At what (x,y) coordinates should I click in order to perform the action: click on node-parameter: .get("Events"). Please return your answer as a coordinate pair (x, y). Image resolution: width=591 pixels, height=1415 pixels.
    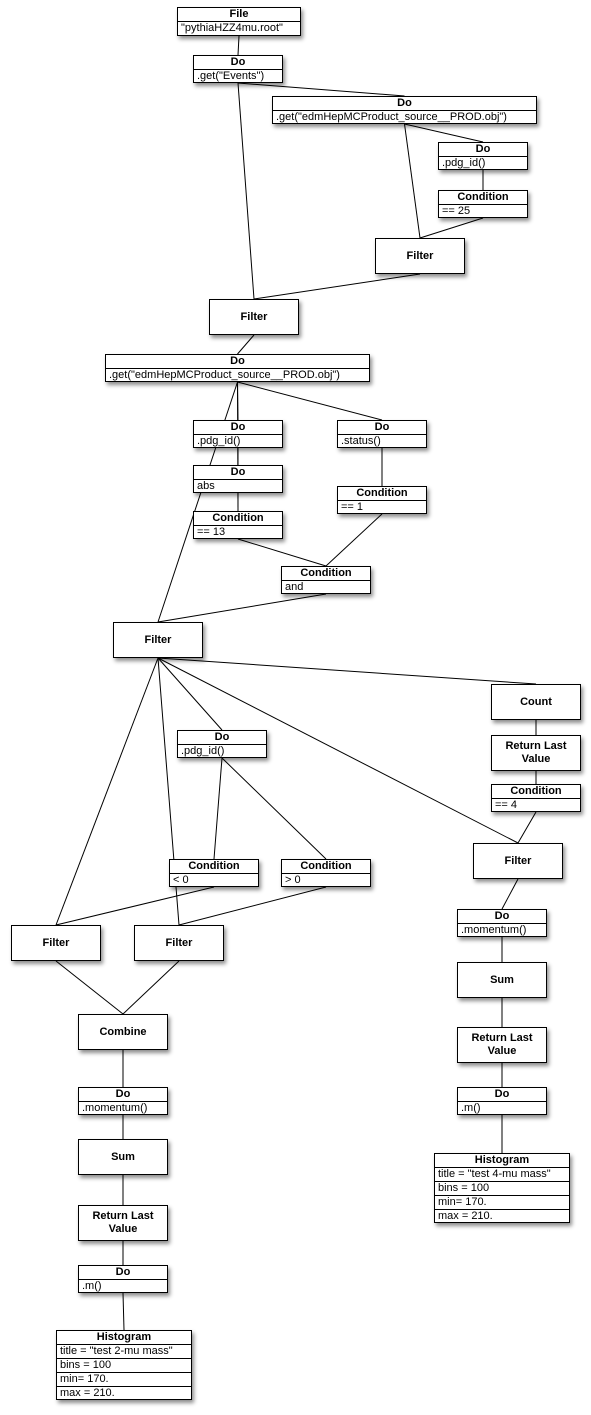
    Looking at the image, I should click on (231, 76).